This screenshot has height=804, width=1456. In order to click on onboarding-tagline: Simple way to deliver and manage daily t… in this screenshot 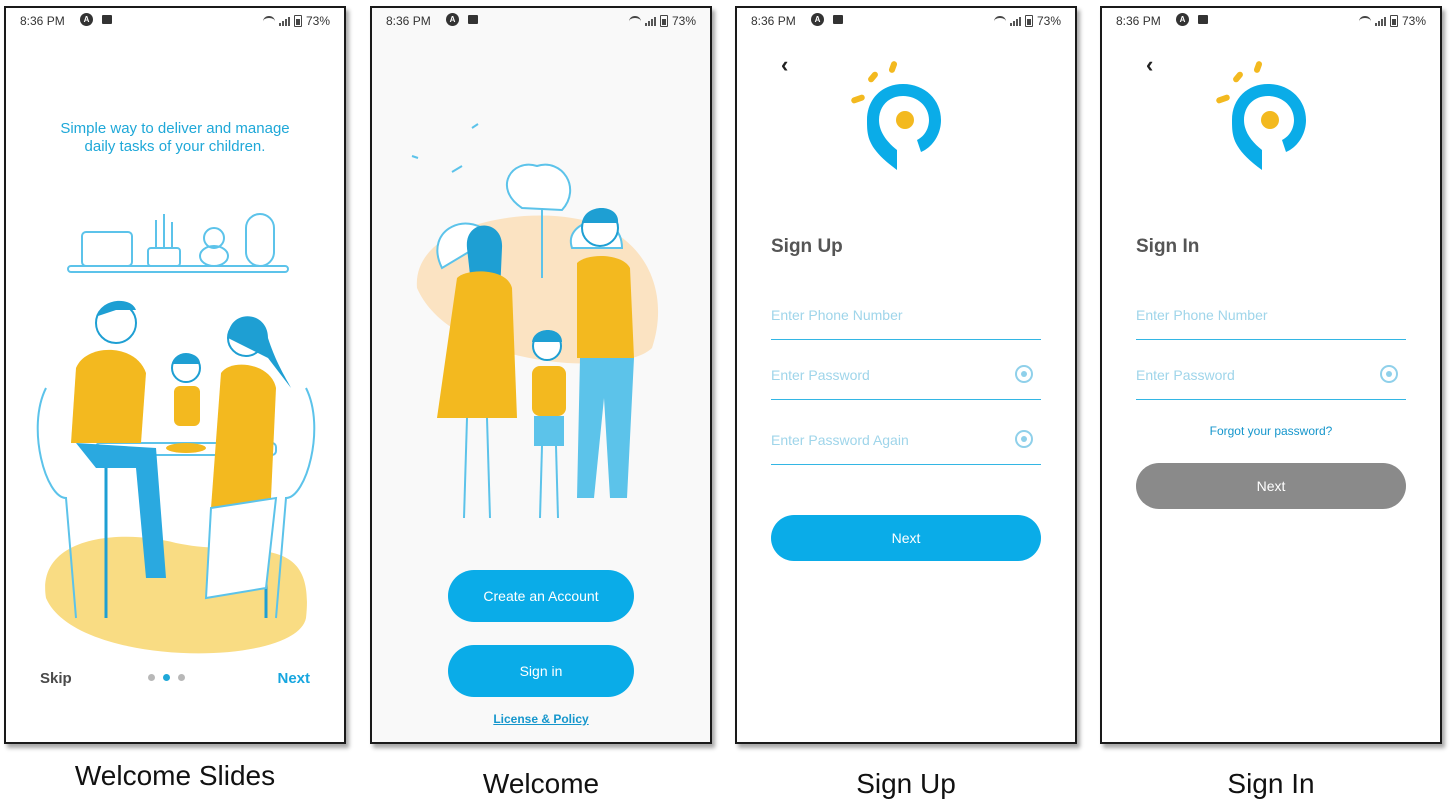, I will do `click(175, 138)`.